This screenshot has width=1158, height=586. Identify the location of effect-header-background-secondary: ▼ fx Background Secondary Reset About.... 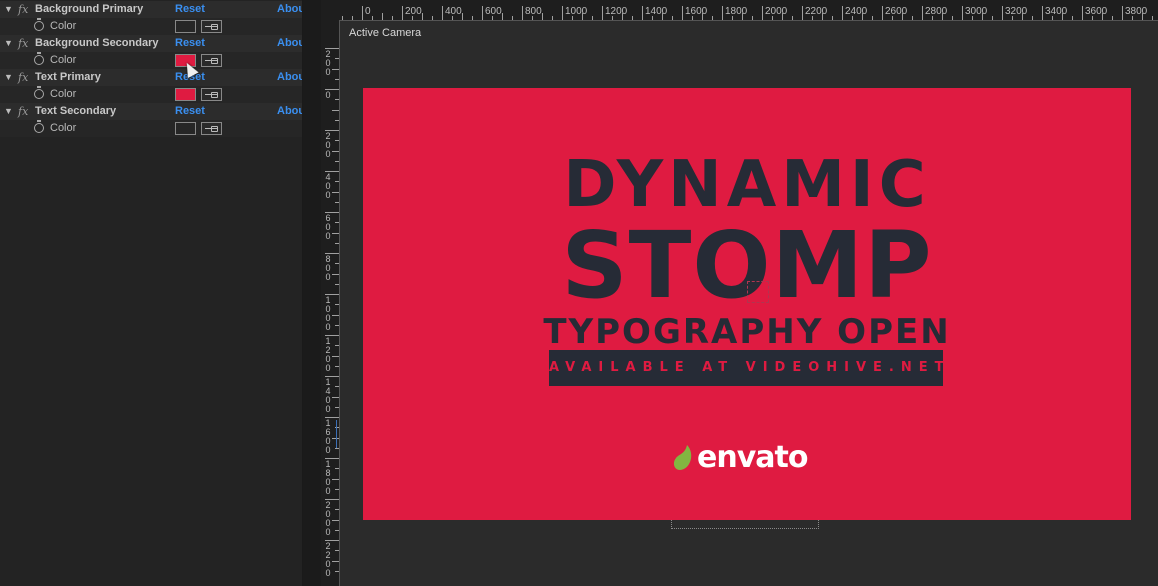
(151, 43).